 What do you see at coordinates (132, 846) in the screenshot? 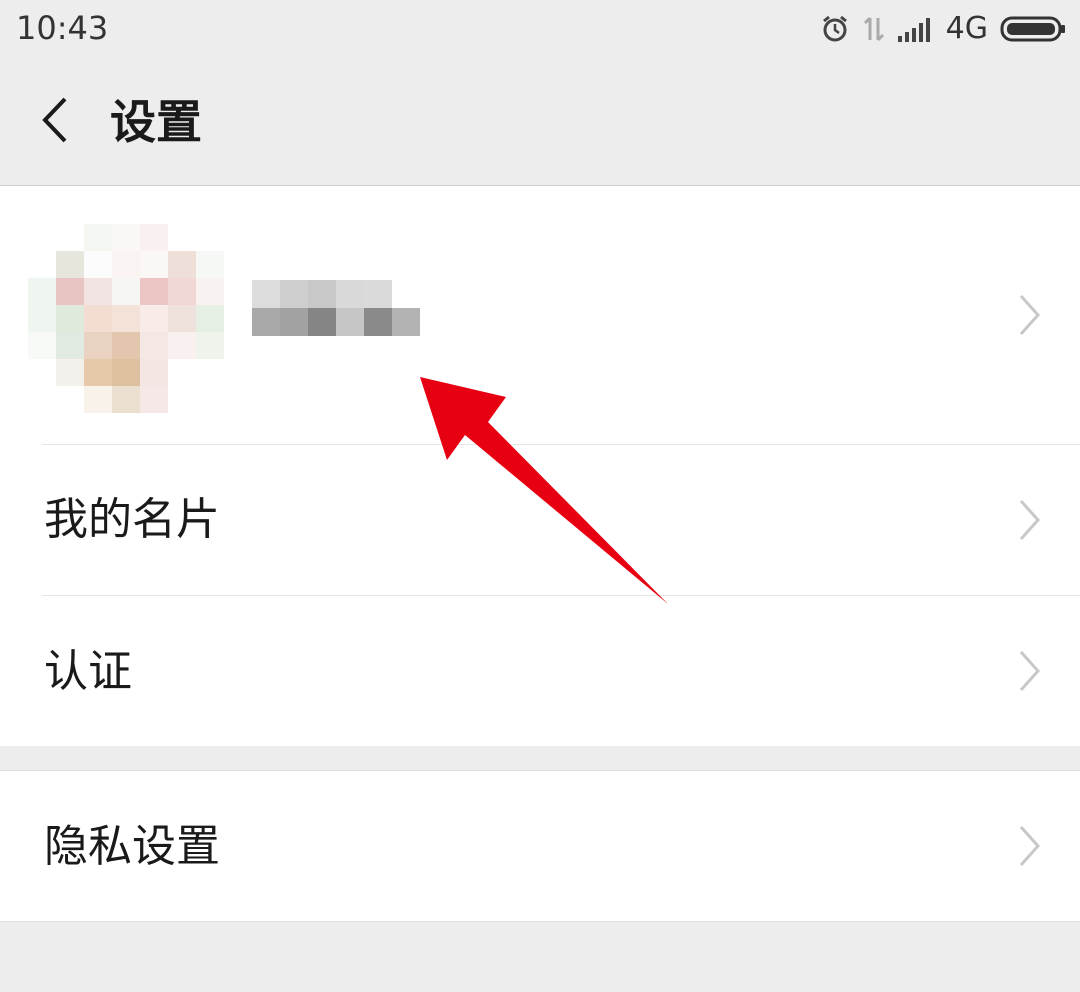
I see `menu-item-label: 隐私设置` at bounding box center [132, 846].